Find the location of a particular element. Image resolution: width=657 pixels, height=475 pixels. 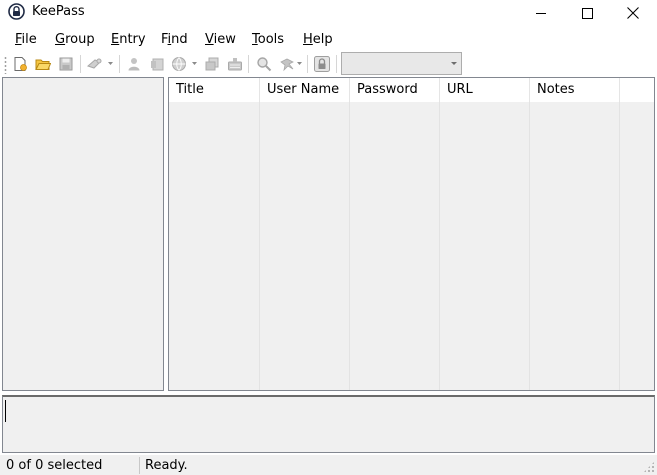

menu-bar: File Group Entry Find View Tools Help is located at coordinates (328, 40).